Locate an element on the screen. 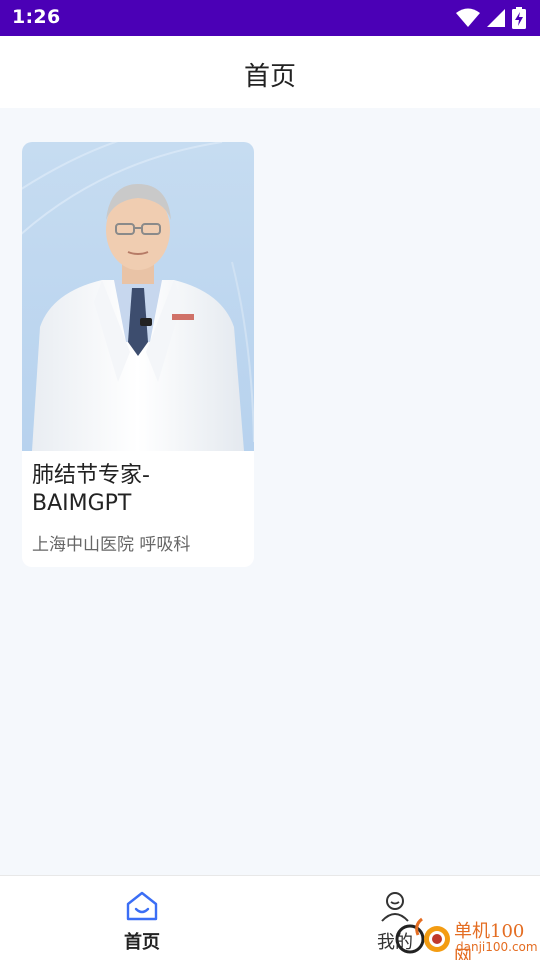 This screenshot has height=960, width=540. battery-charging-icon is located at coordinates (519, 20).